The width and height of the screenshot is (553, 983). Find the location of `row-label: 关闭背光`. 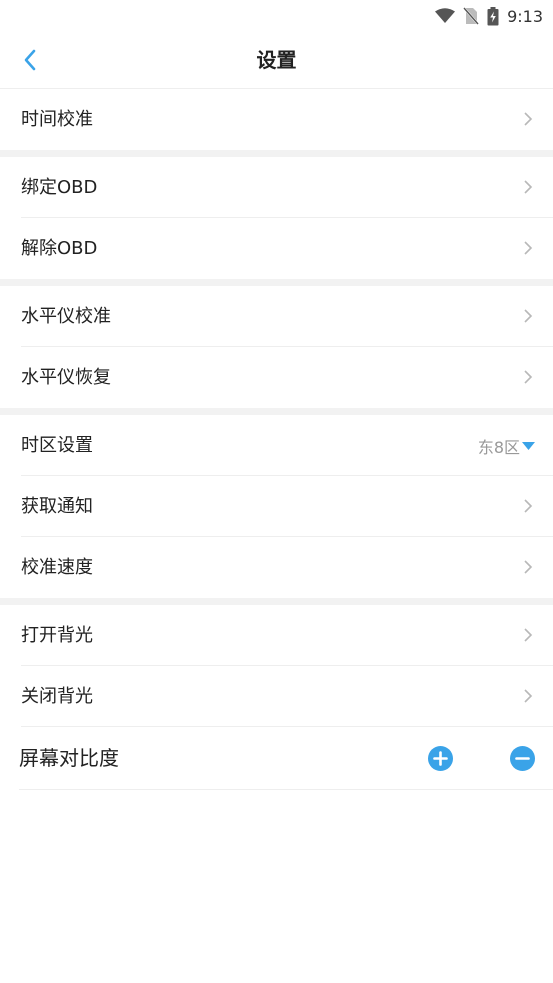

row-label: 关闭背光 is located at coordinates (57, 696).